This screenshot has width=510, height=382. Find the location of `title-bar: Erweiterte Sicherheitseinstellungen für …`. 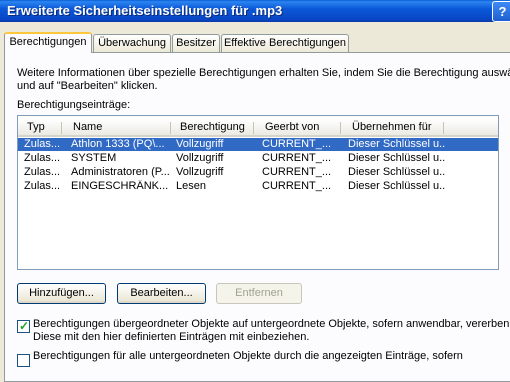

title-bar: Erweiterte Sicherheitseinstellungen für … is located at coordinates (255, 11).